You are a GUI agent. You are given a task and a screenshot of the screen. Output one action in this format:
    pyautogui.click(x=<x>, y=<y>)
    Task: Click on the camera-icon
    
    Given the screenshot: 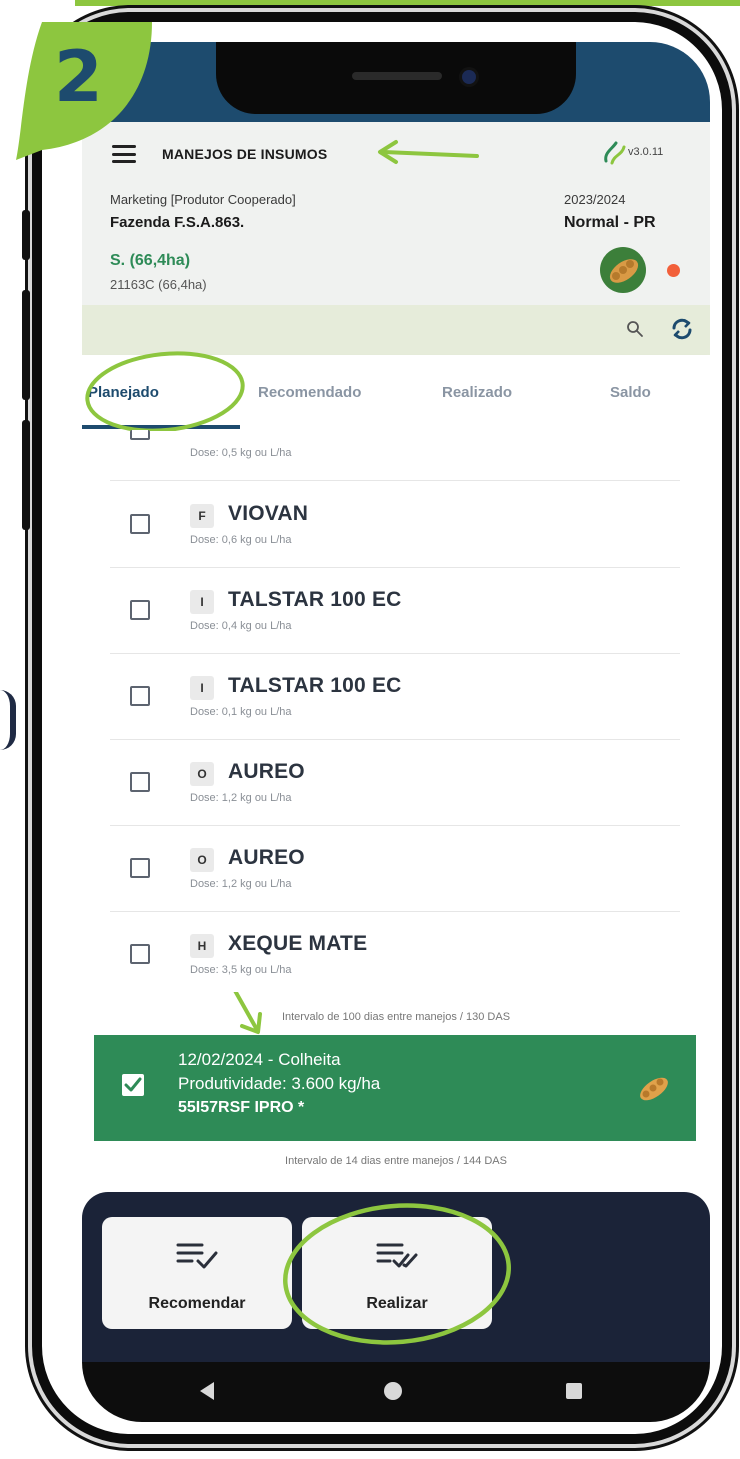 What is the action you would take?
    pyautogui.click(x=469, y=77)
    